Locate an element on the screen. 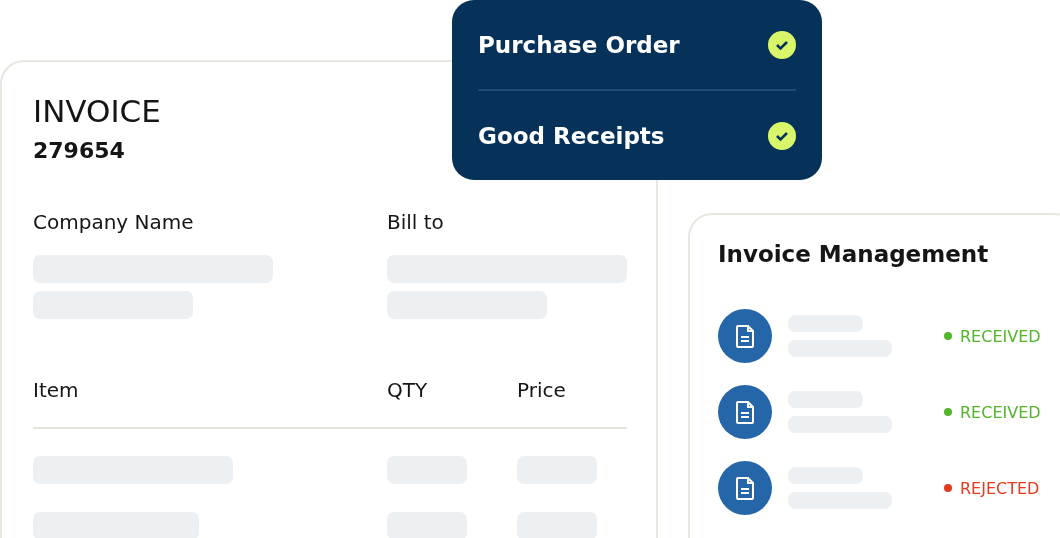  field-label: Bill to is located at coordinates (416, 222).